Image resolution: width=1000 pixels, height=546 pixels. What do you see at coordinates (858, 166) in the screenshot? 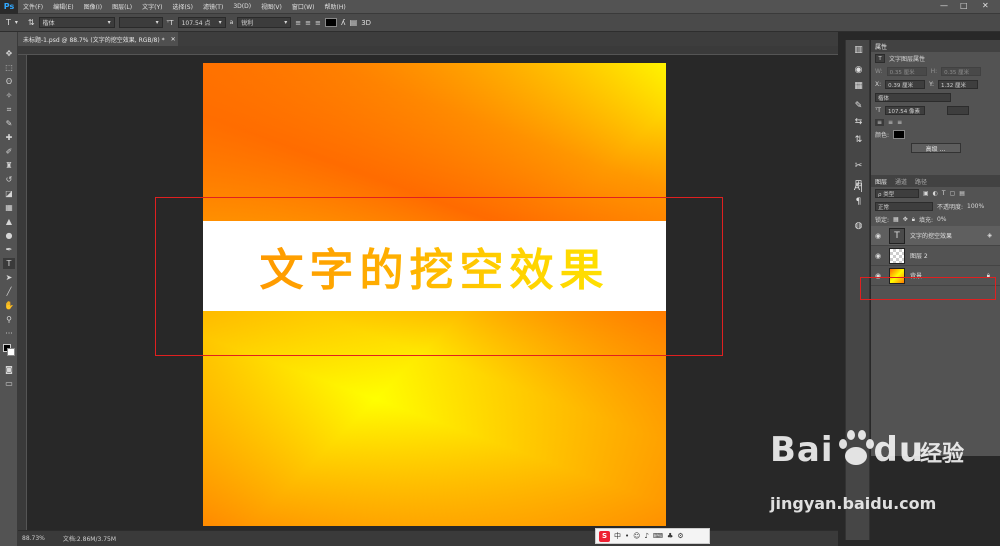
I see `tool-presets-icon: ✂` at bounding box center [858, 166].